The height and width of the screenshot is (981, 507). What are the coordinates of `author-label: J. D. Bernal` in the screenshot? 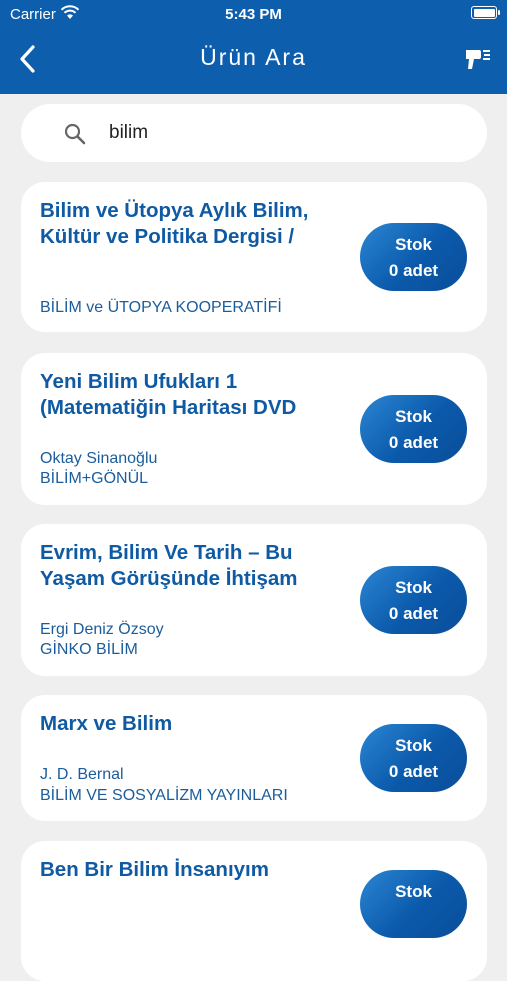 It's located at (82, 774).